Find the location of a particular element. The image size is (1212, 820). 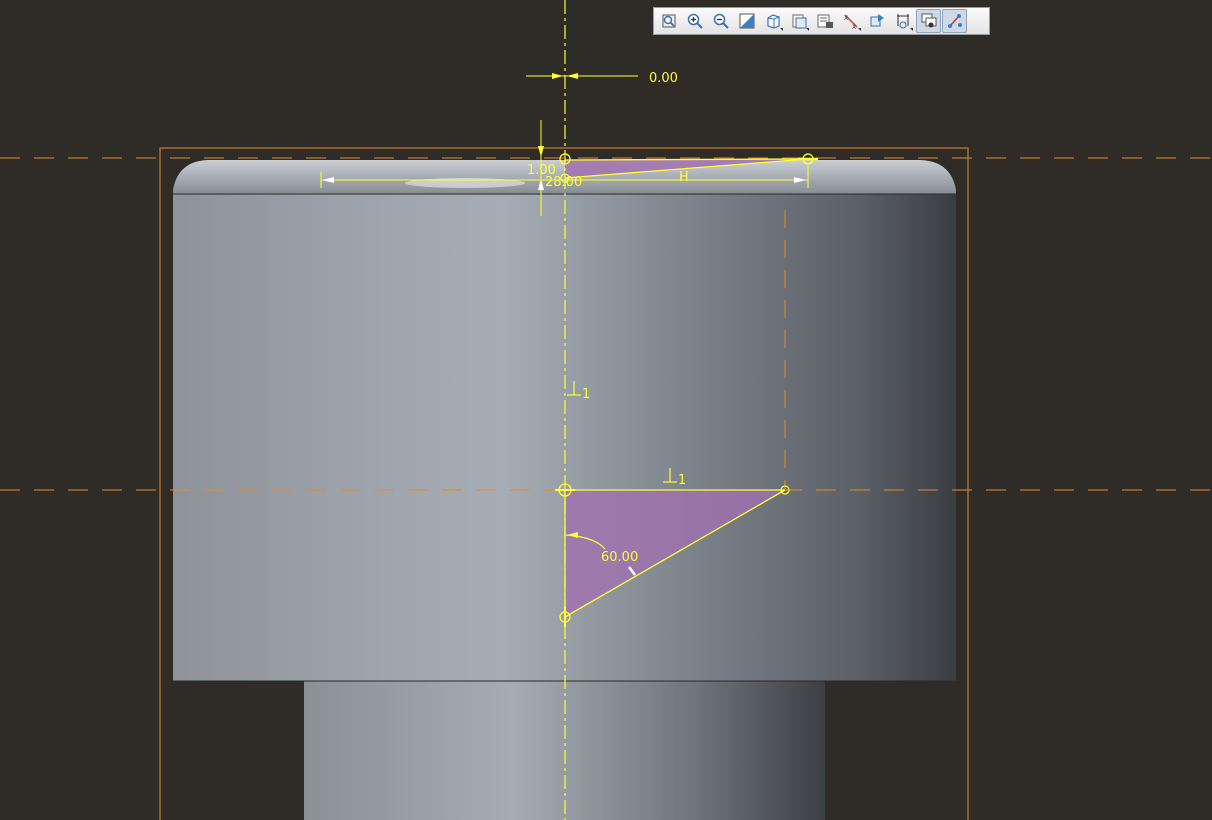

annotation-display-button is located at coordinates (876, 21).